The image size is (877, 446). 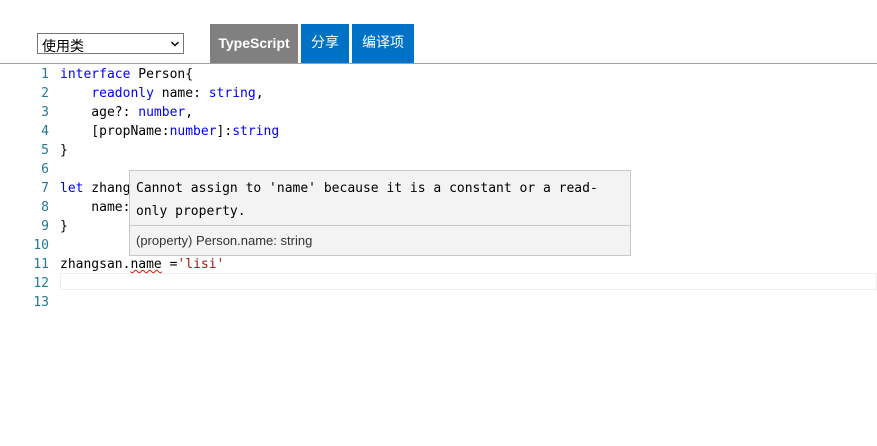 I want to click on line-number: 11, so click(x=41, y=264).